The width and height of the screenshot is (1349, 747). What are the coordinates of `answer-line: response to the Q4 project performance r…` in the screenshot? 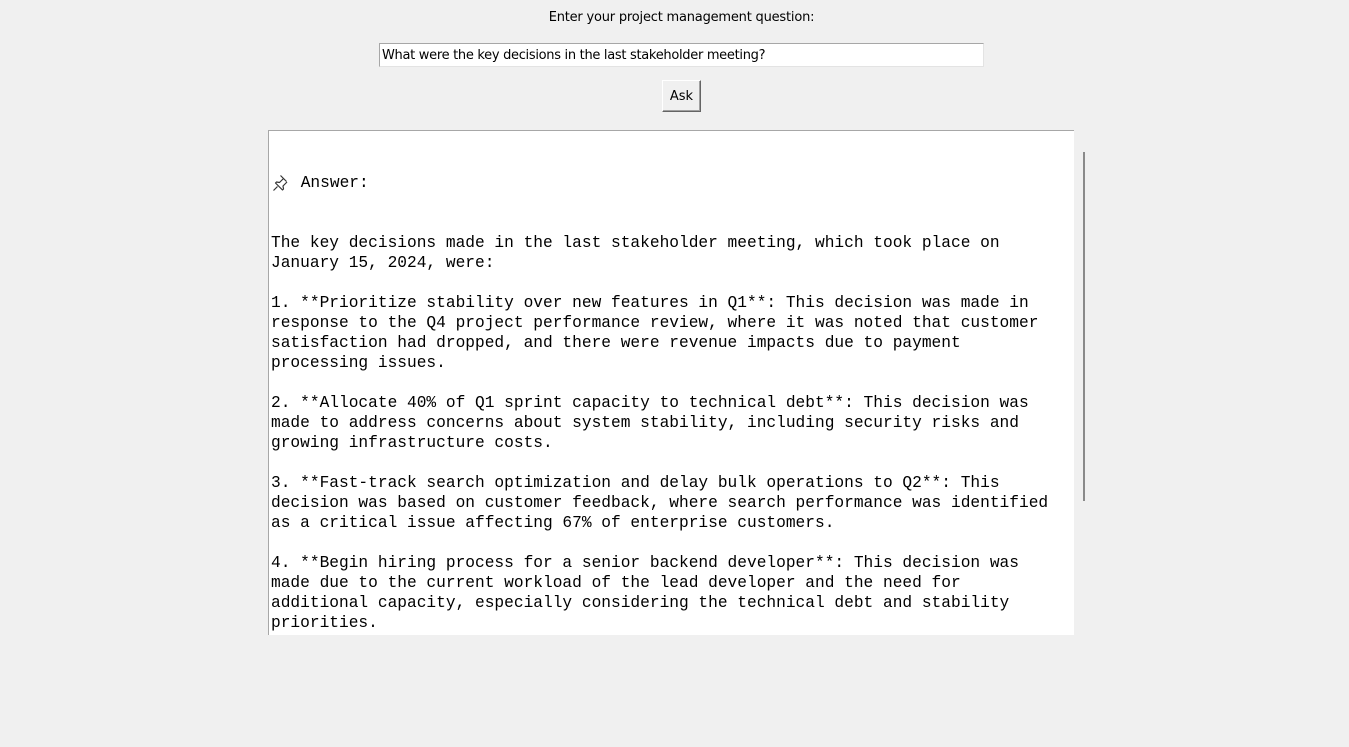 It's located at (655, 323).